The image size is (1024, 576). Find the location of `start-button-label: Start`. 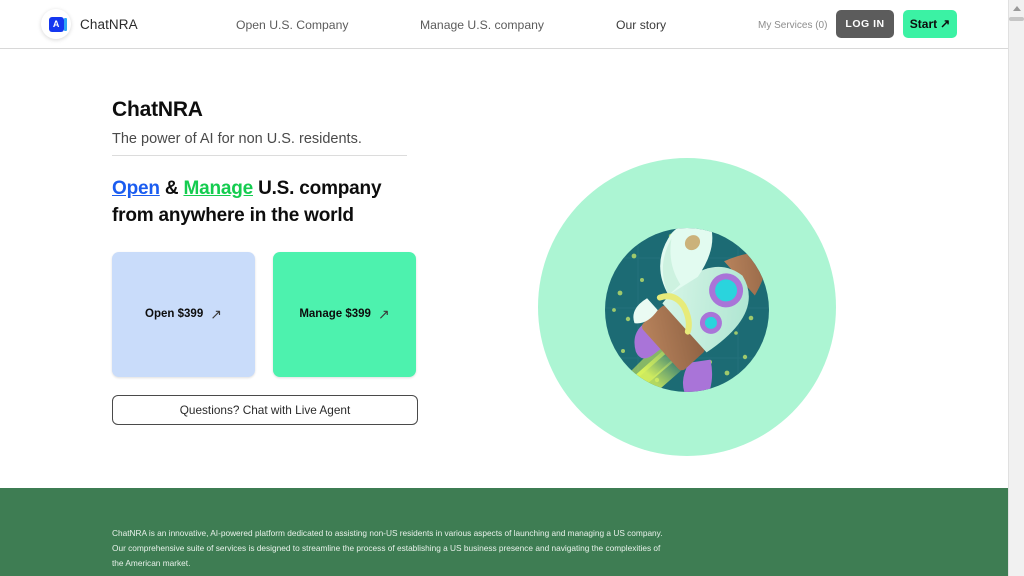

start-button-label: Start is located at coordinates (923, 24).